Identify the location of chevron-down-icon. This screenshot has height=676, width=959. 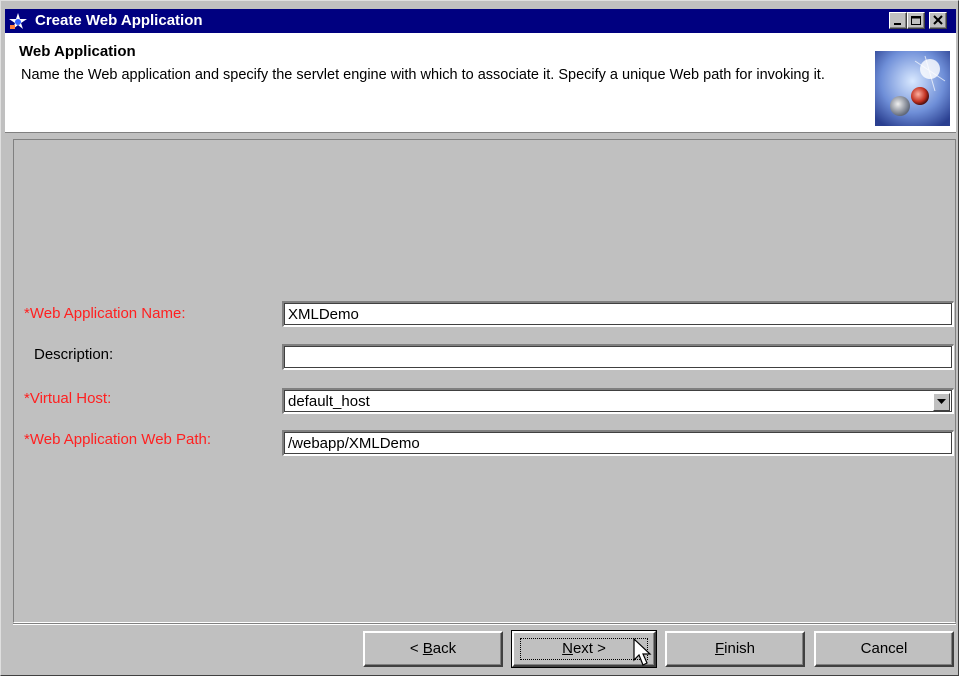
(941, 401).